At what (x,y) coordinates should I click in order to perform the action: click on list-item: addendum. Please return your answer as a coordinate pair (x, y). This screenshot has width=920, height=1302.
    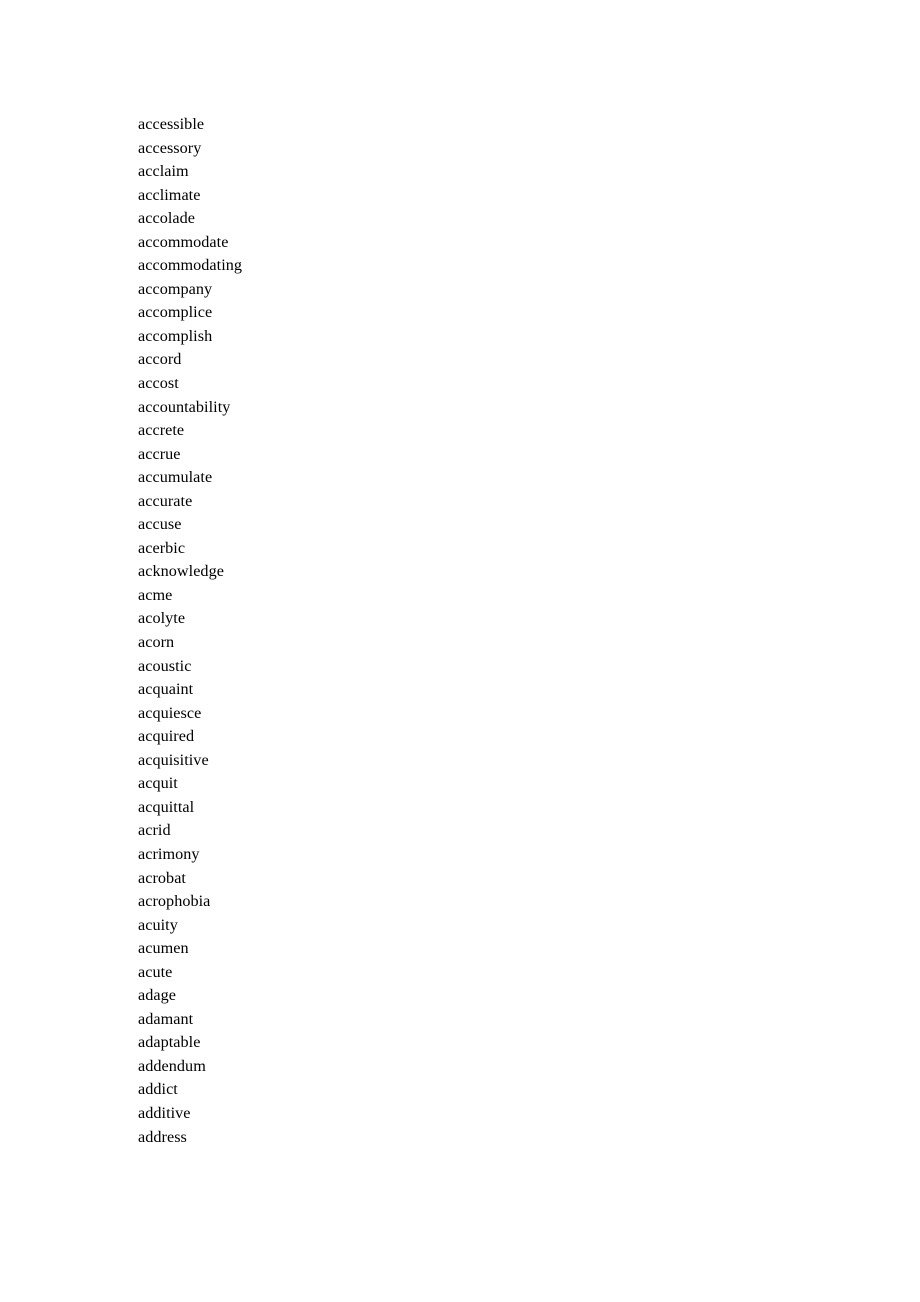
    Looking at the image, I should click on (172, 1065).